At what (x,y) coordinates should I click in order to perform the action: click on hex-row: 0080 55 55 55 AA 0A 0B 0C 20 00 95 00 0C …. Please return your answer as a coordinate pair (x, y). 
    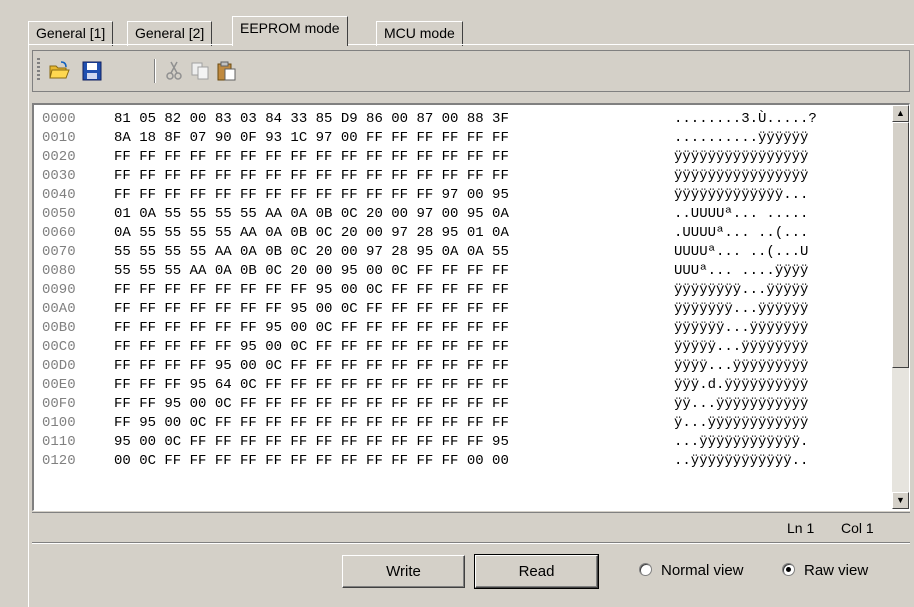
    Looking at the image, I should click on (429, 271).